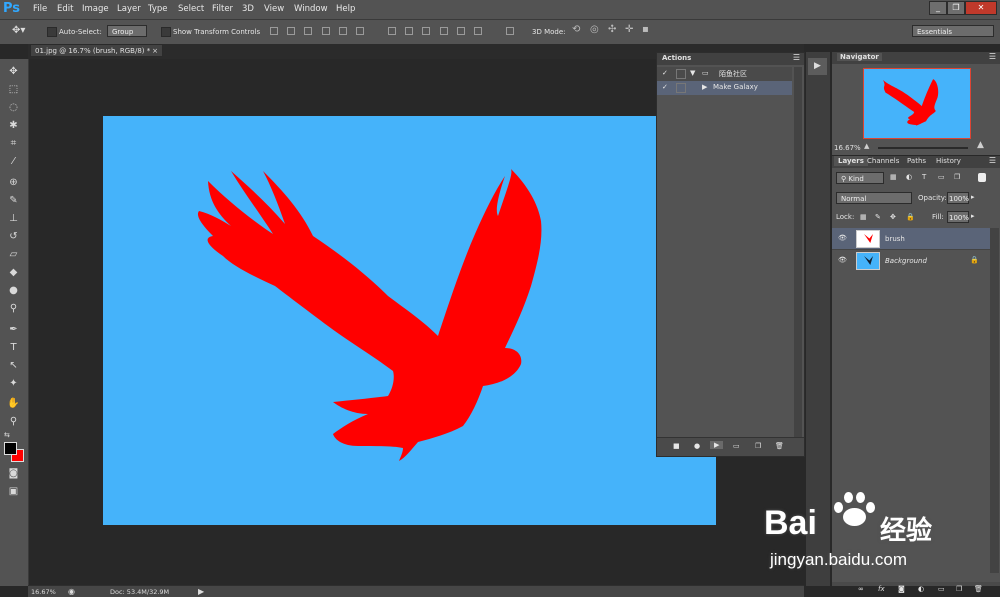 The width and height of the screenshot is (1000, 597). Describe the element at coordinates (13, 71) in the screenshot. I see `move-tool-icon: ✥` at that location.